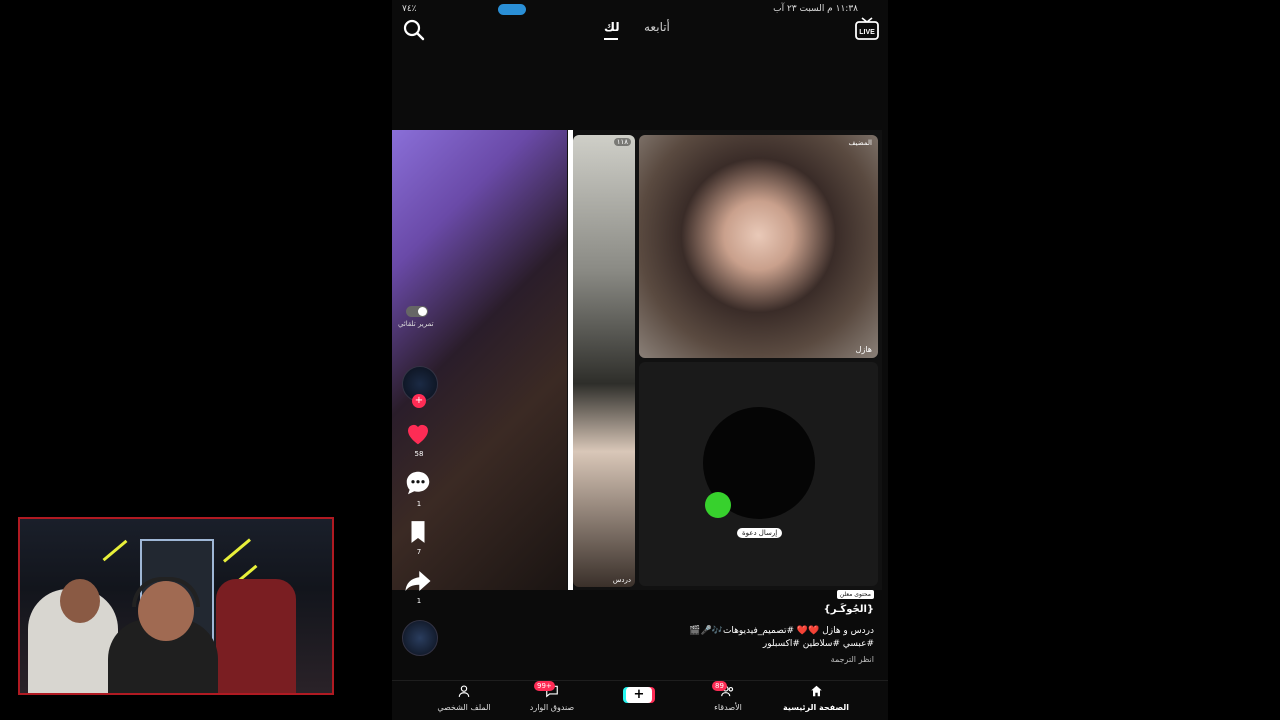  I want to click on autoscroll-label: تمرير تلقائي, so click(416, 324).